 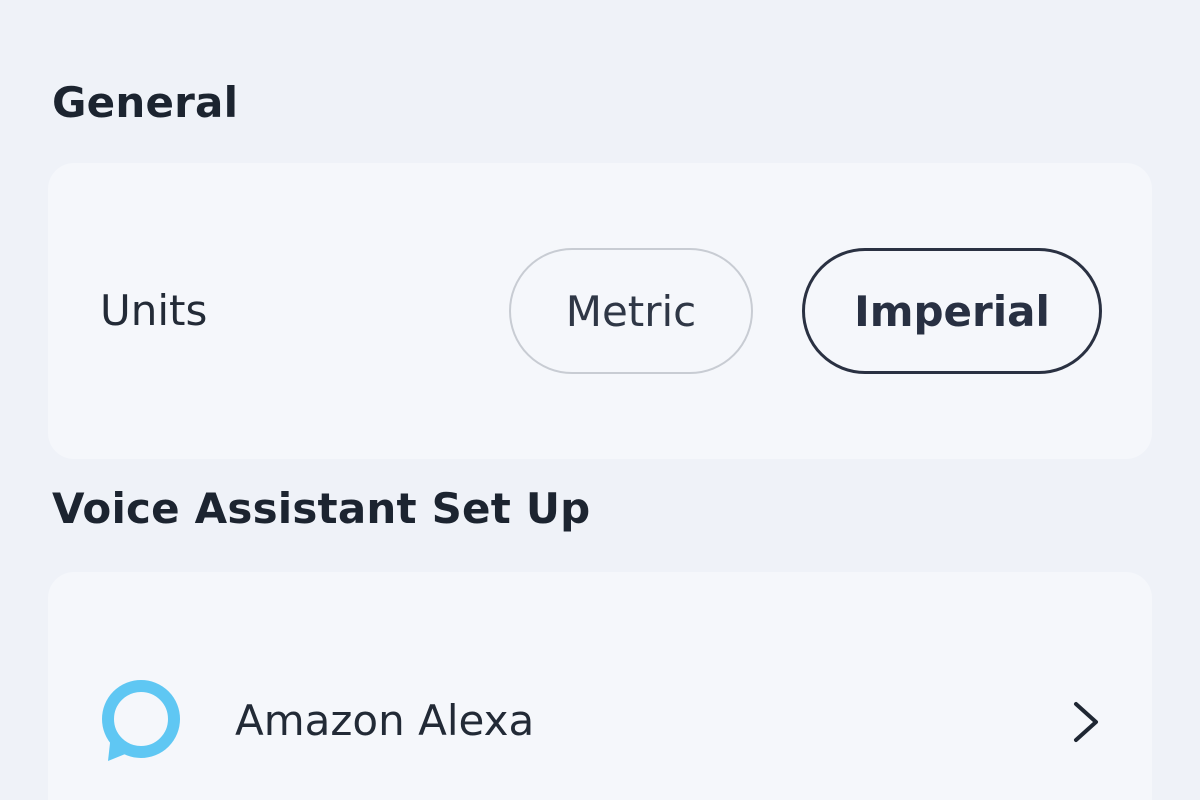 I want to click on alexa-icon, so click(x=141, y=720).